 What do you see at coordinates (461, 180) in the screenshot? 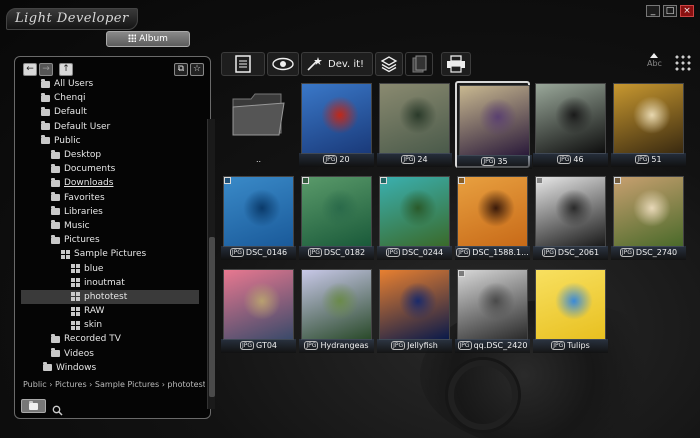
I see `raw-badge-icon` at bounding box center [461, 180].